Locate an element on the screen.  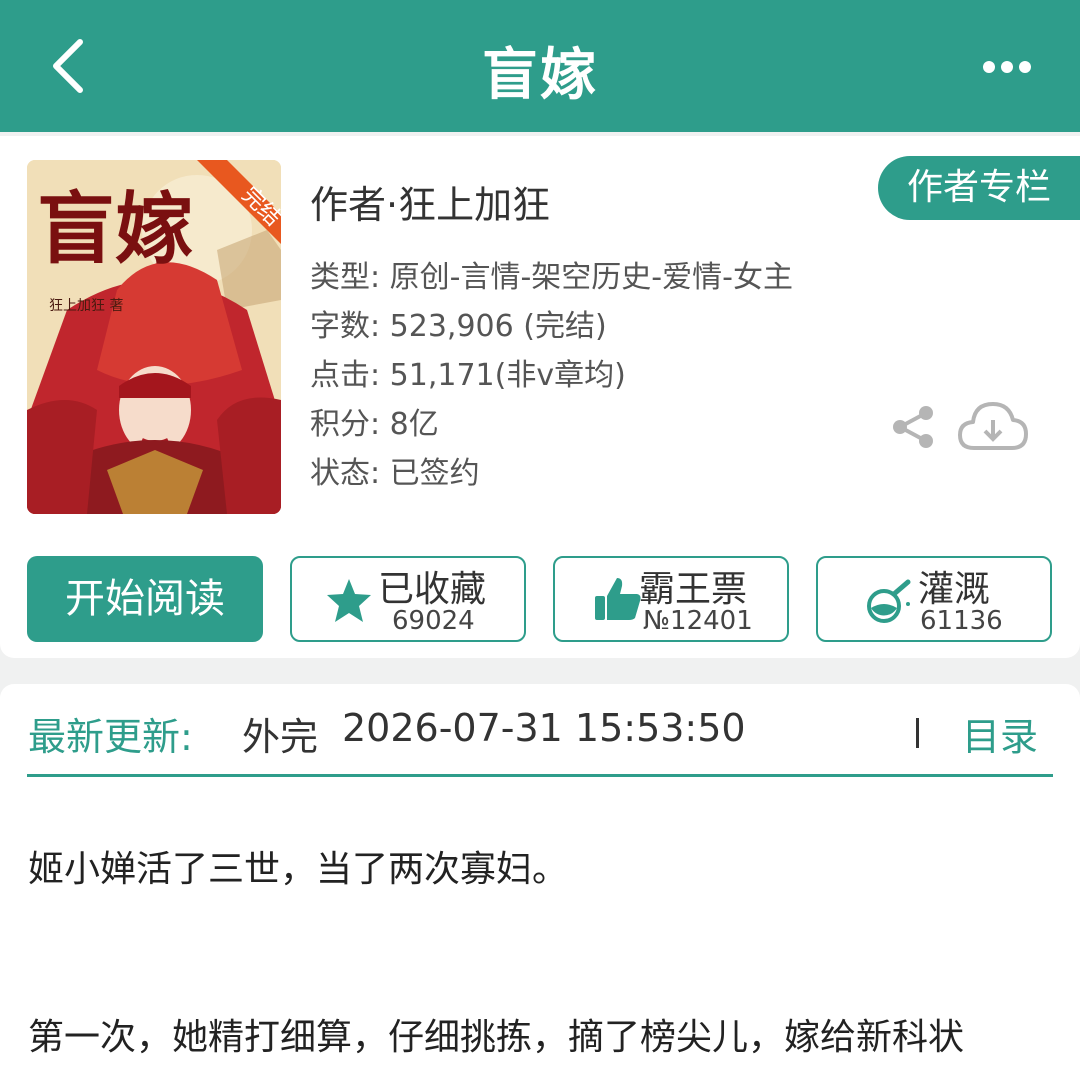
favorite-label: 已收藏 is located at coordinates (432, 589).